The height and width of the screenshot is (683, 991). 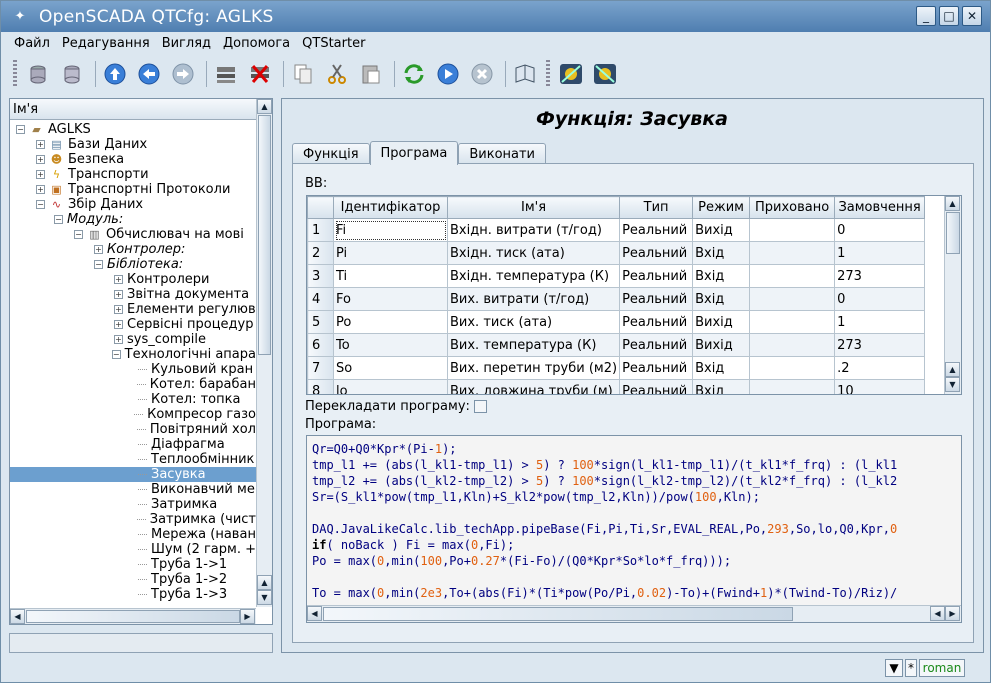 What do you see at coordinates (133, 399) in the screenshot?
I see `tree-item: Котел: топка` at bounding box center [133, 399].